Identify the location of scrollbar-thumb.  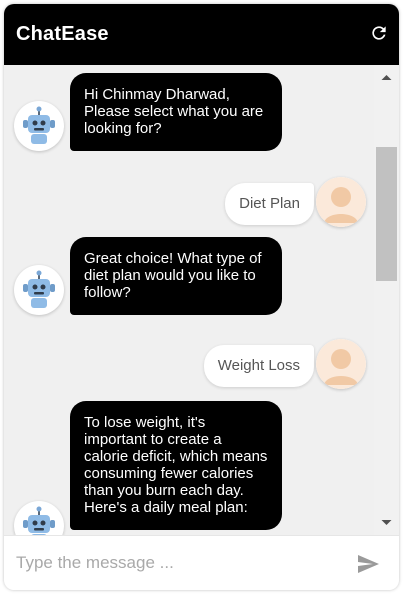
(386, 214).